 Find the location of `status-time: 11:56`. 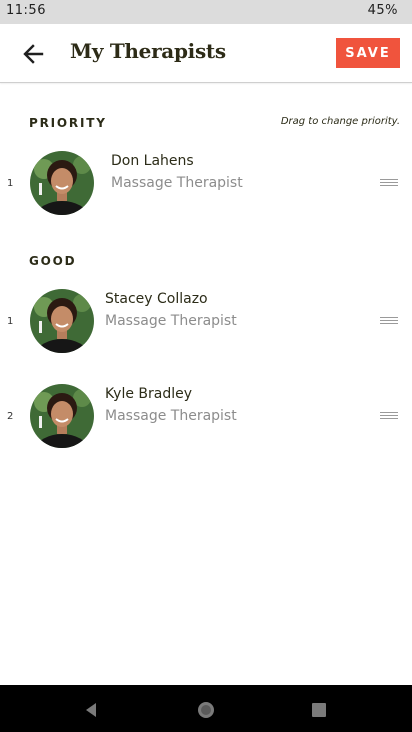

status-time: 11:56 is located at coordinates (26, 10).